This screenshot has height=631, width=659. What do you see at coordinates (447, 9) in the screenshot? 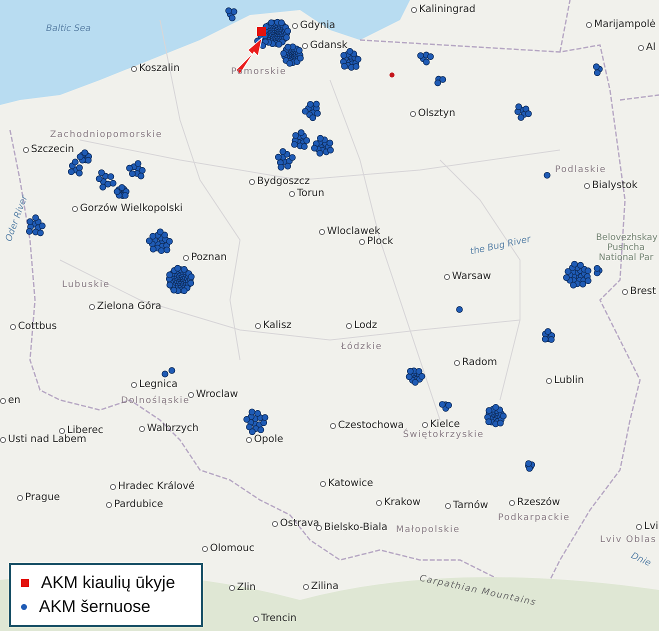
I see `city-label: Kaliningrad` at bounding box center [447, 9].